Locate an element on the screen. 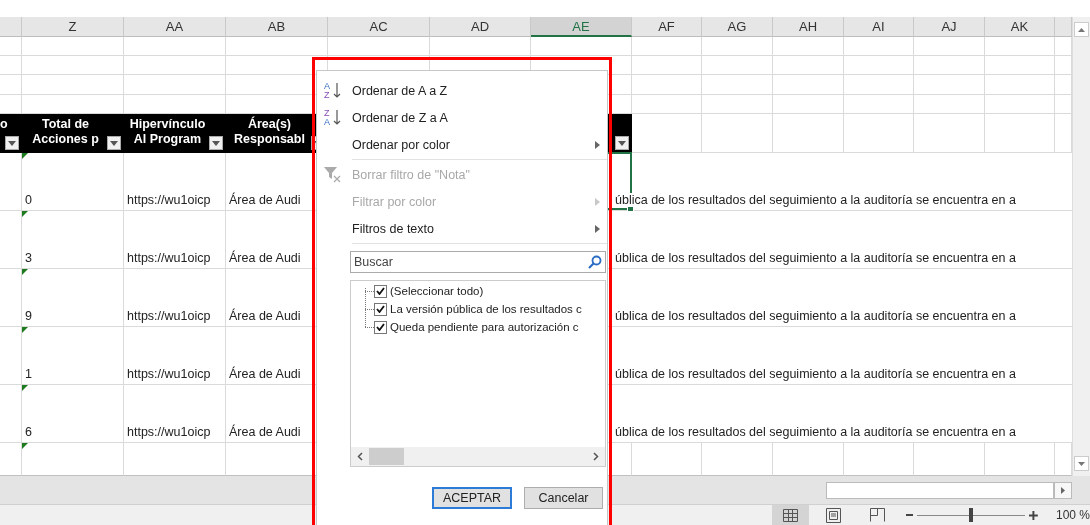  column-header: AK is located at coordinates (1020, 27).